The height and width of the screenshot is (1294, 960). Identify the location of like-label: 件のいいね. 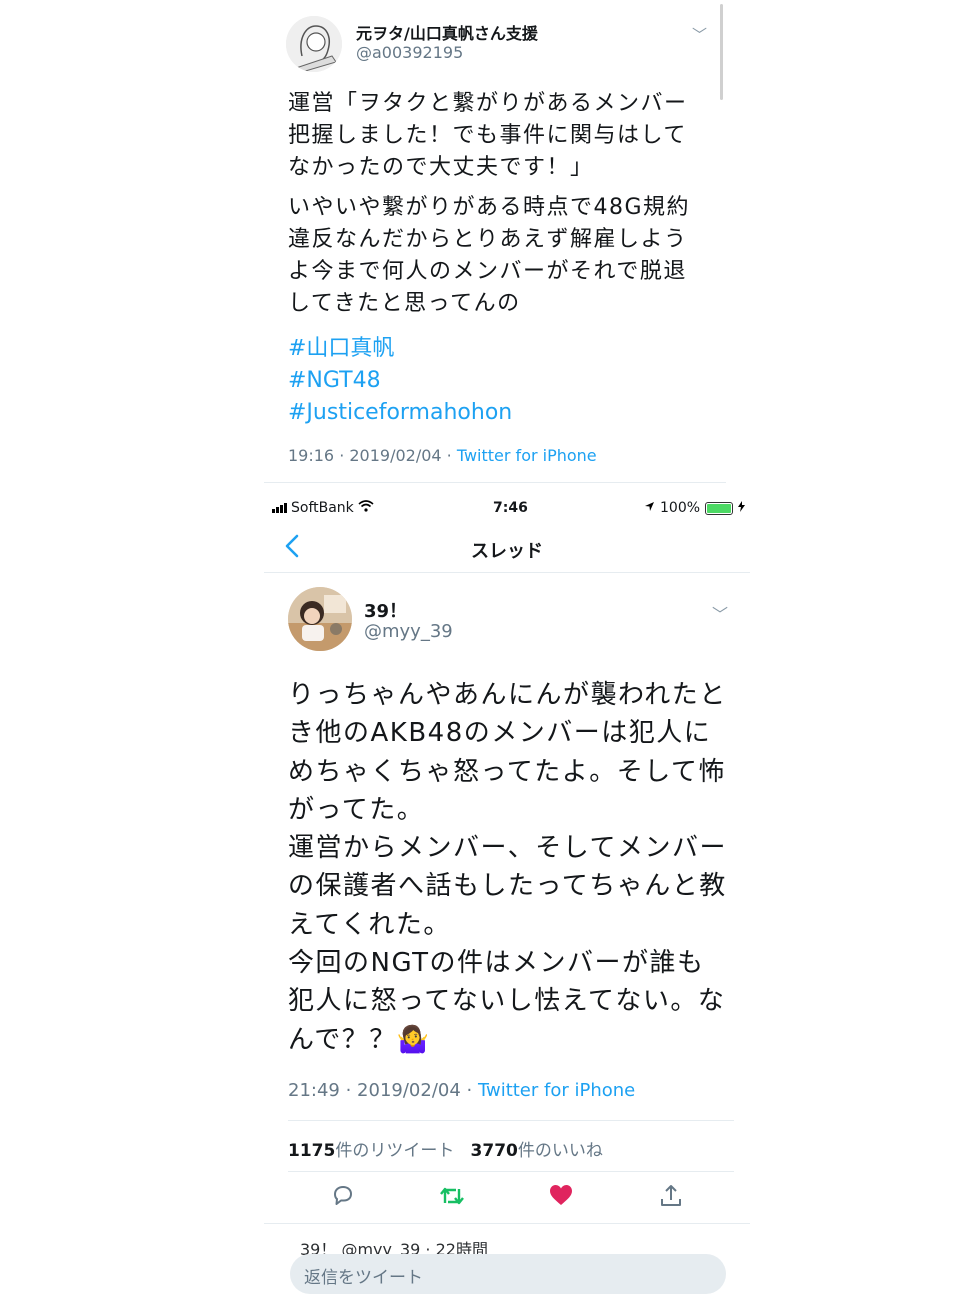
(560, 1151).